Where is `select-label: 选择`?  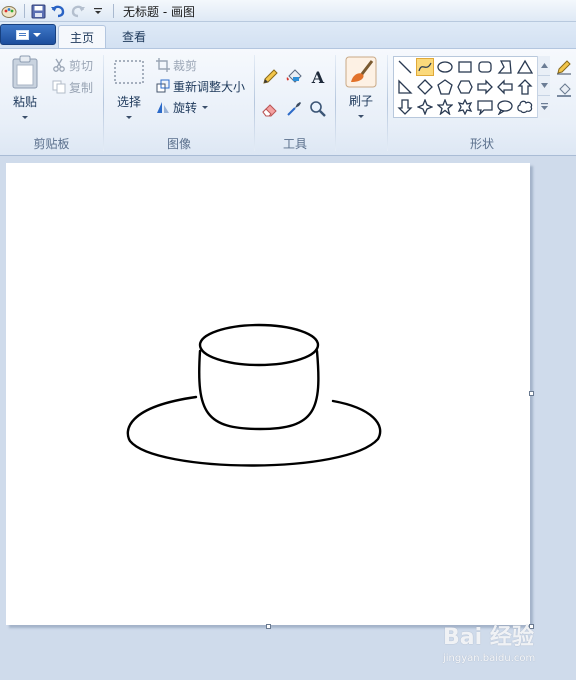 select-label: 选择 is located at coordinates (128, 102).